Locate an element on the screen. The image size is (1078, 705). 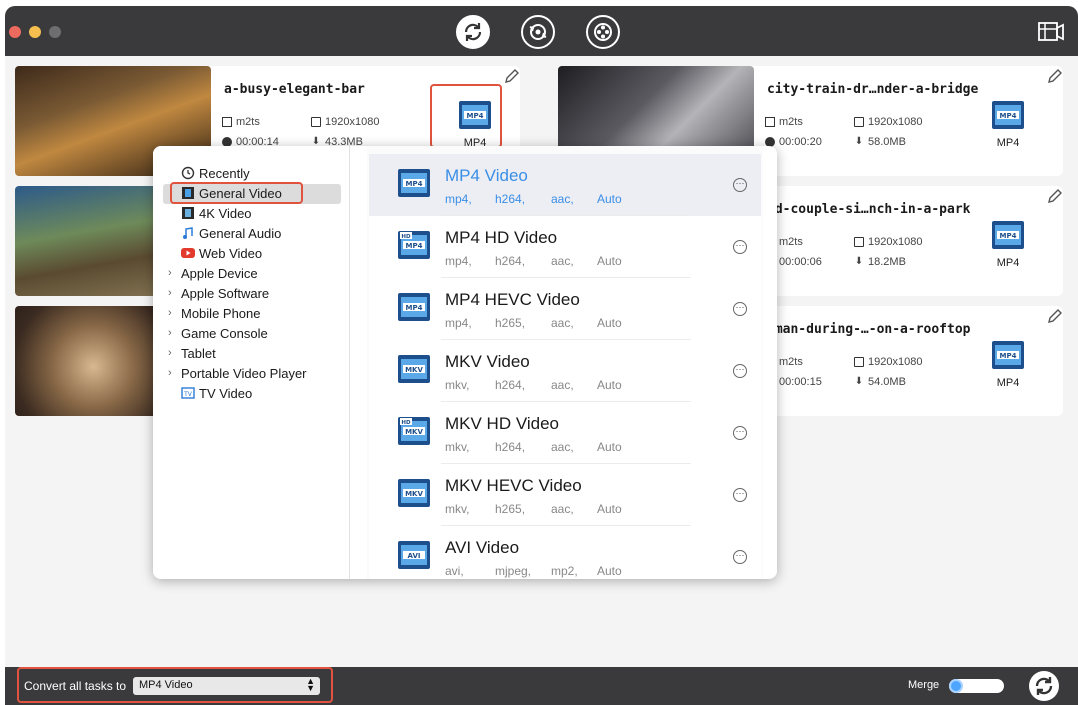
format-option: AVI AVI Video avi, mjpeg, mp2, Auto ··· is located at coordinates (565, 552).